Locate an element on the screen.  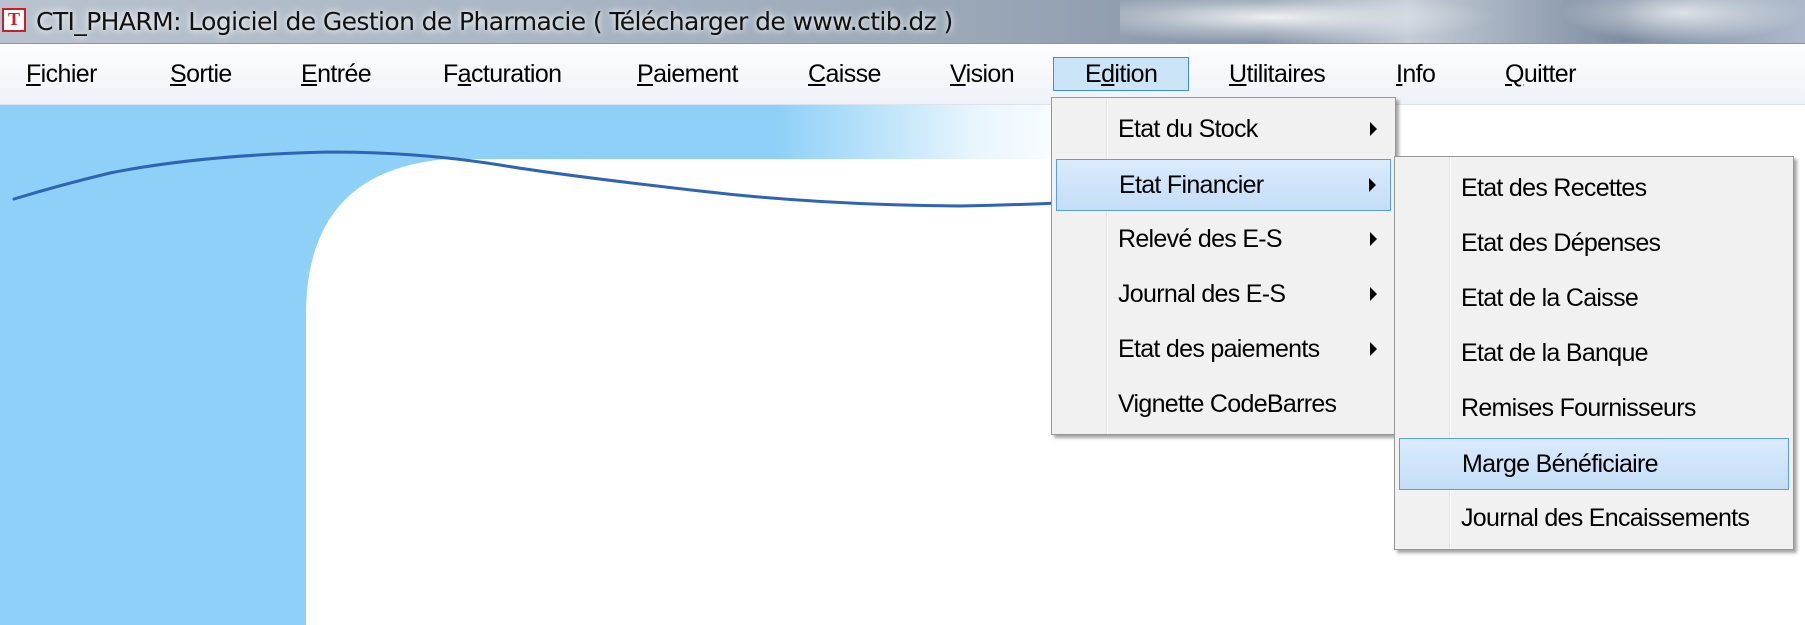
menu-item-label: Vignette CodeBarres is located at coordinates (1227, 404).